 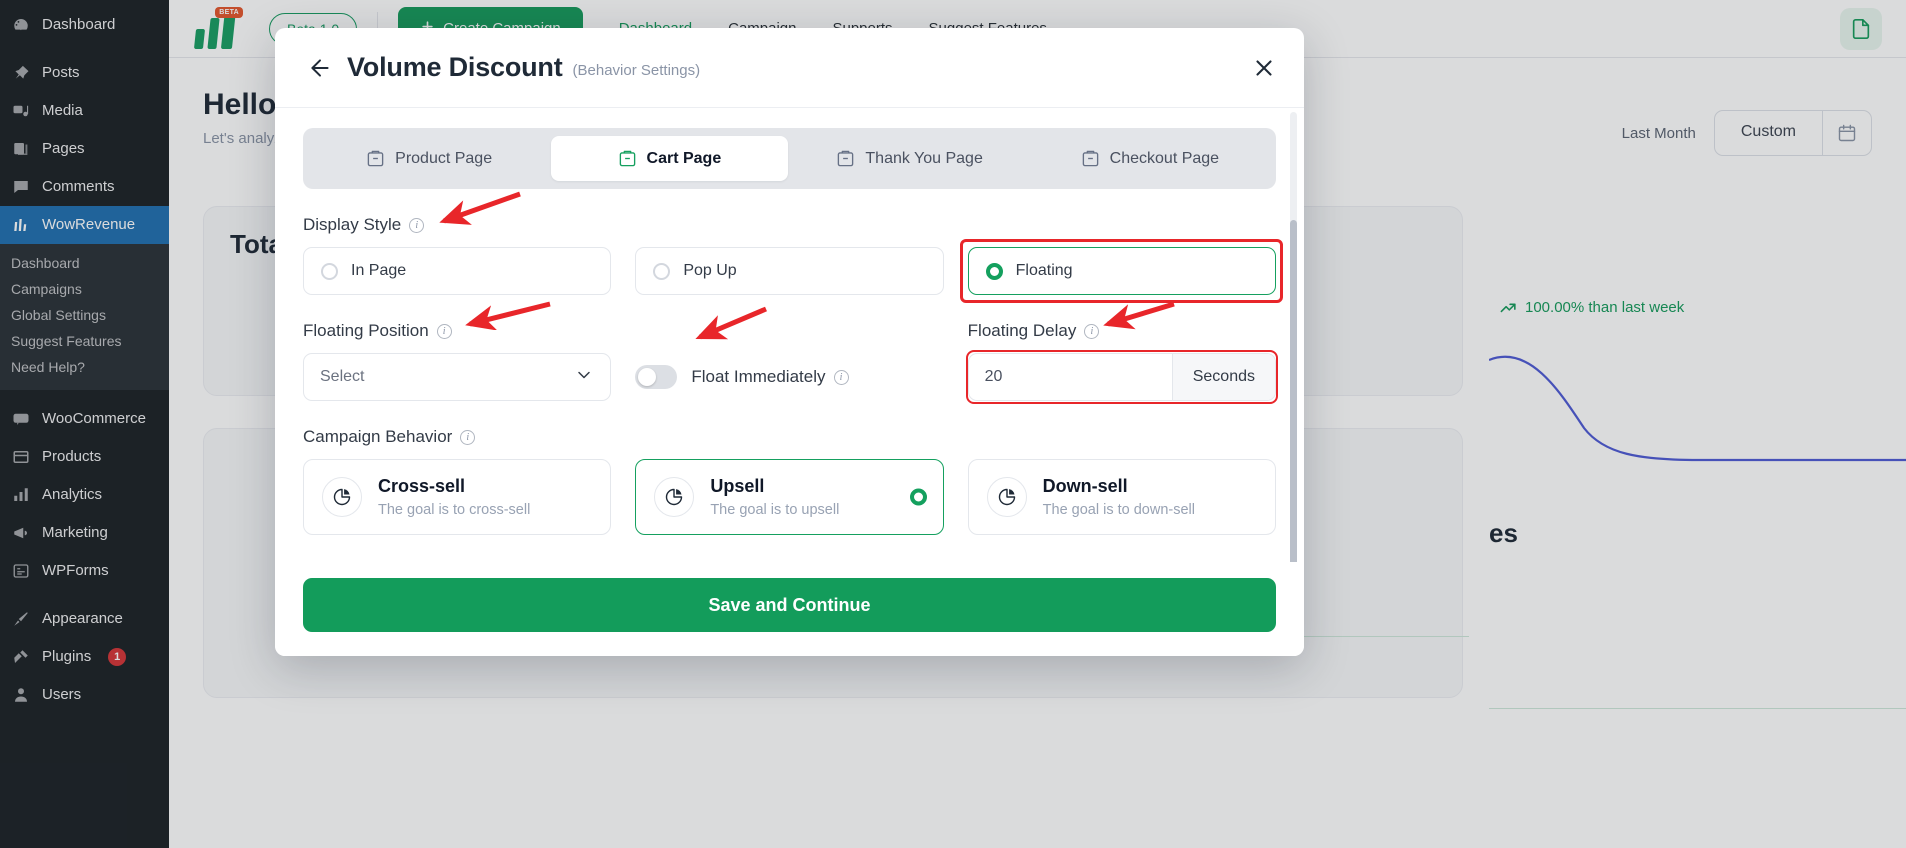 I want to click on behavior-card-text: Upsell The goal is to upsell, so click(x=774, y=497).